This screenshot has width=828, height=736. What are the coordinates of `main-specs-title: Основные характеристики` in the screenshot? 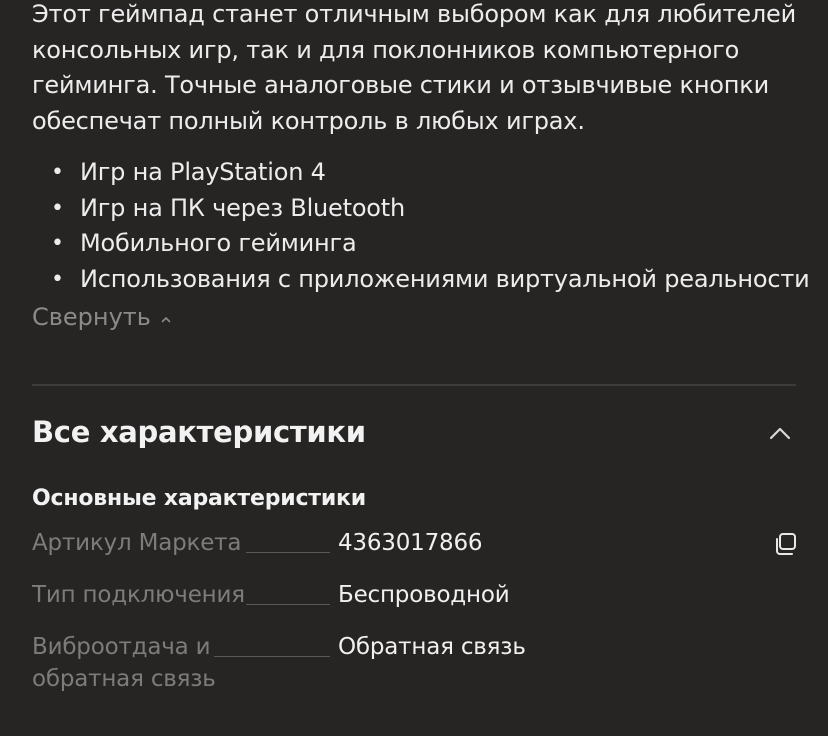 It's located at (199, 498).